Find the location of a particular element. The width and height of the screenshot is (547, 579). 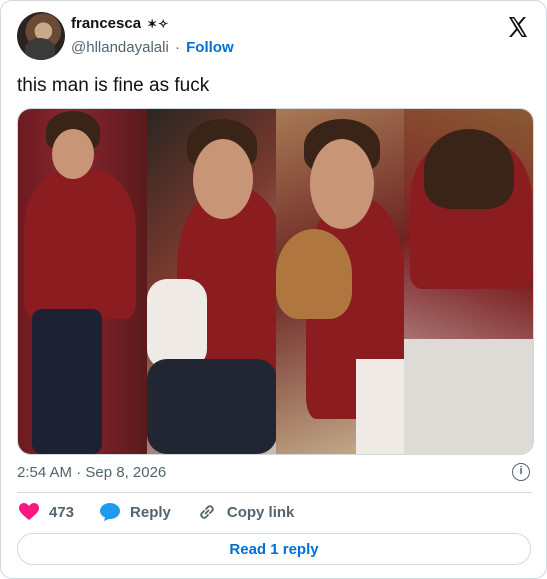

action-bar: 473 Reply Copy link is located at coordinates (169, 512).